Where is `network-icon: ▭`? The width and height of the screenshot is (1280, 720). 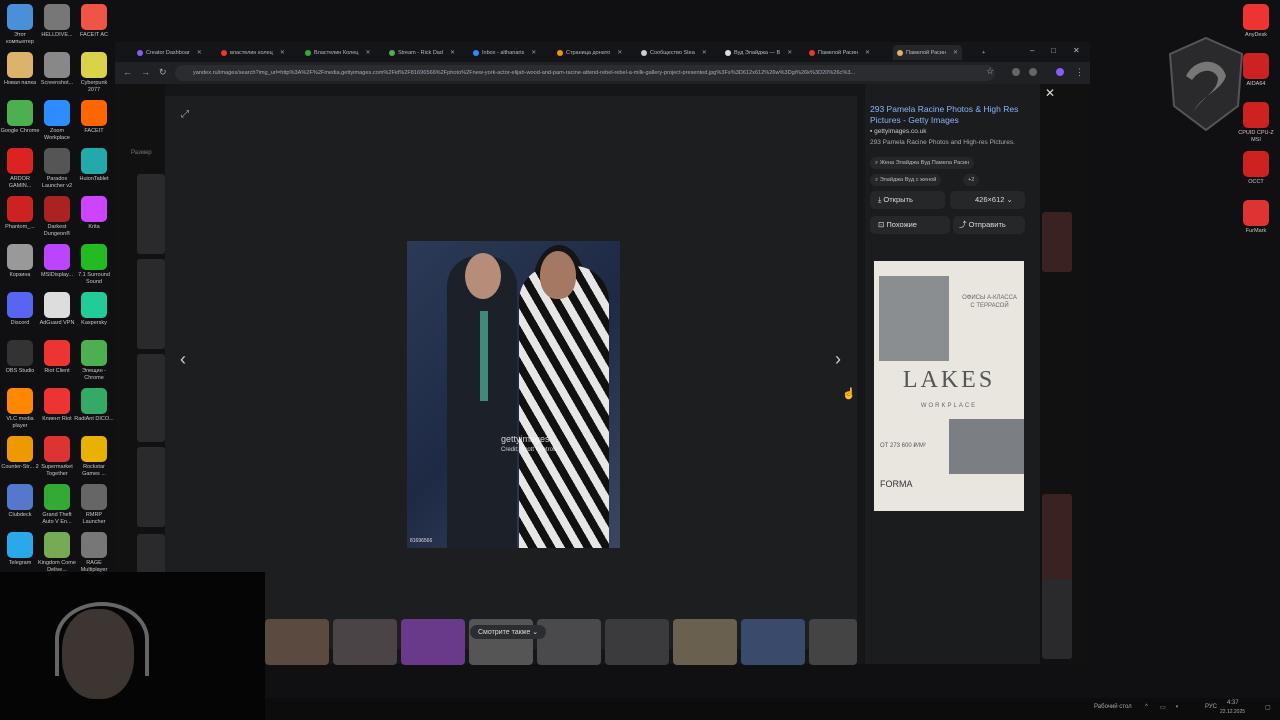 network-icon: ▭ is located at coordinates (1163, 707).